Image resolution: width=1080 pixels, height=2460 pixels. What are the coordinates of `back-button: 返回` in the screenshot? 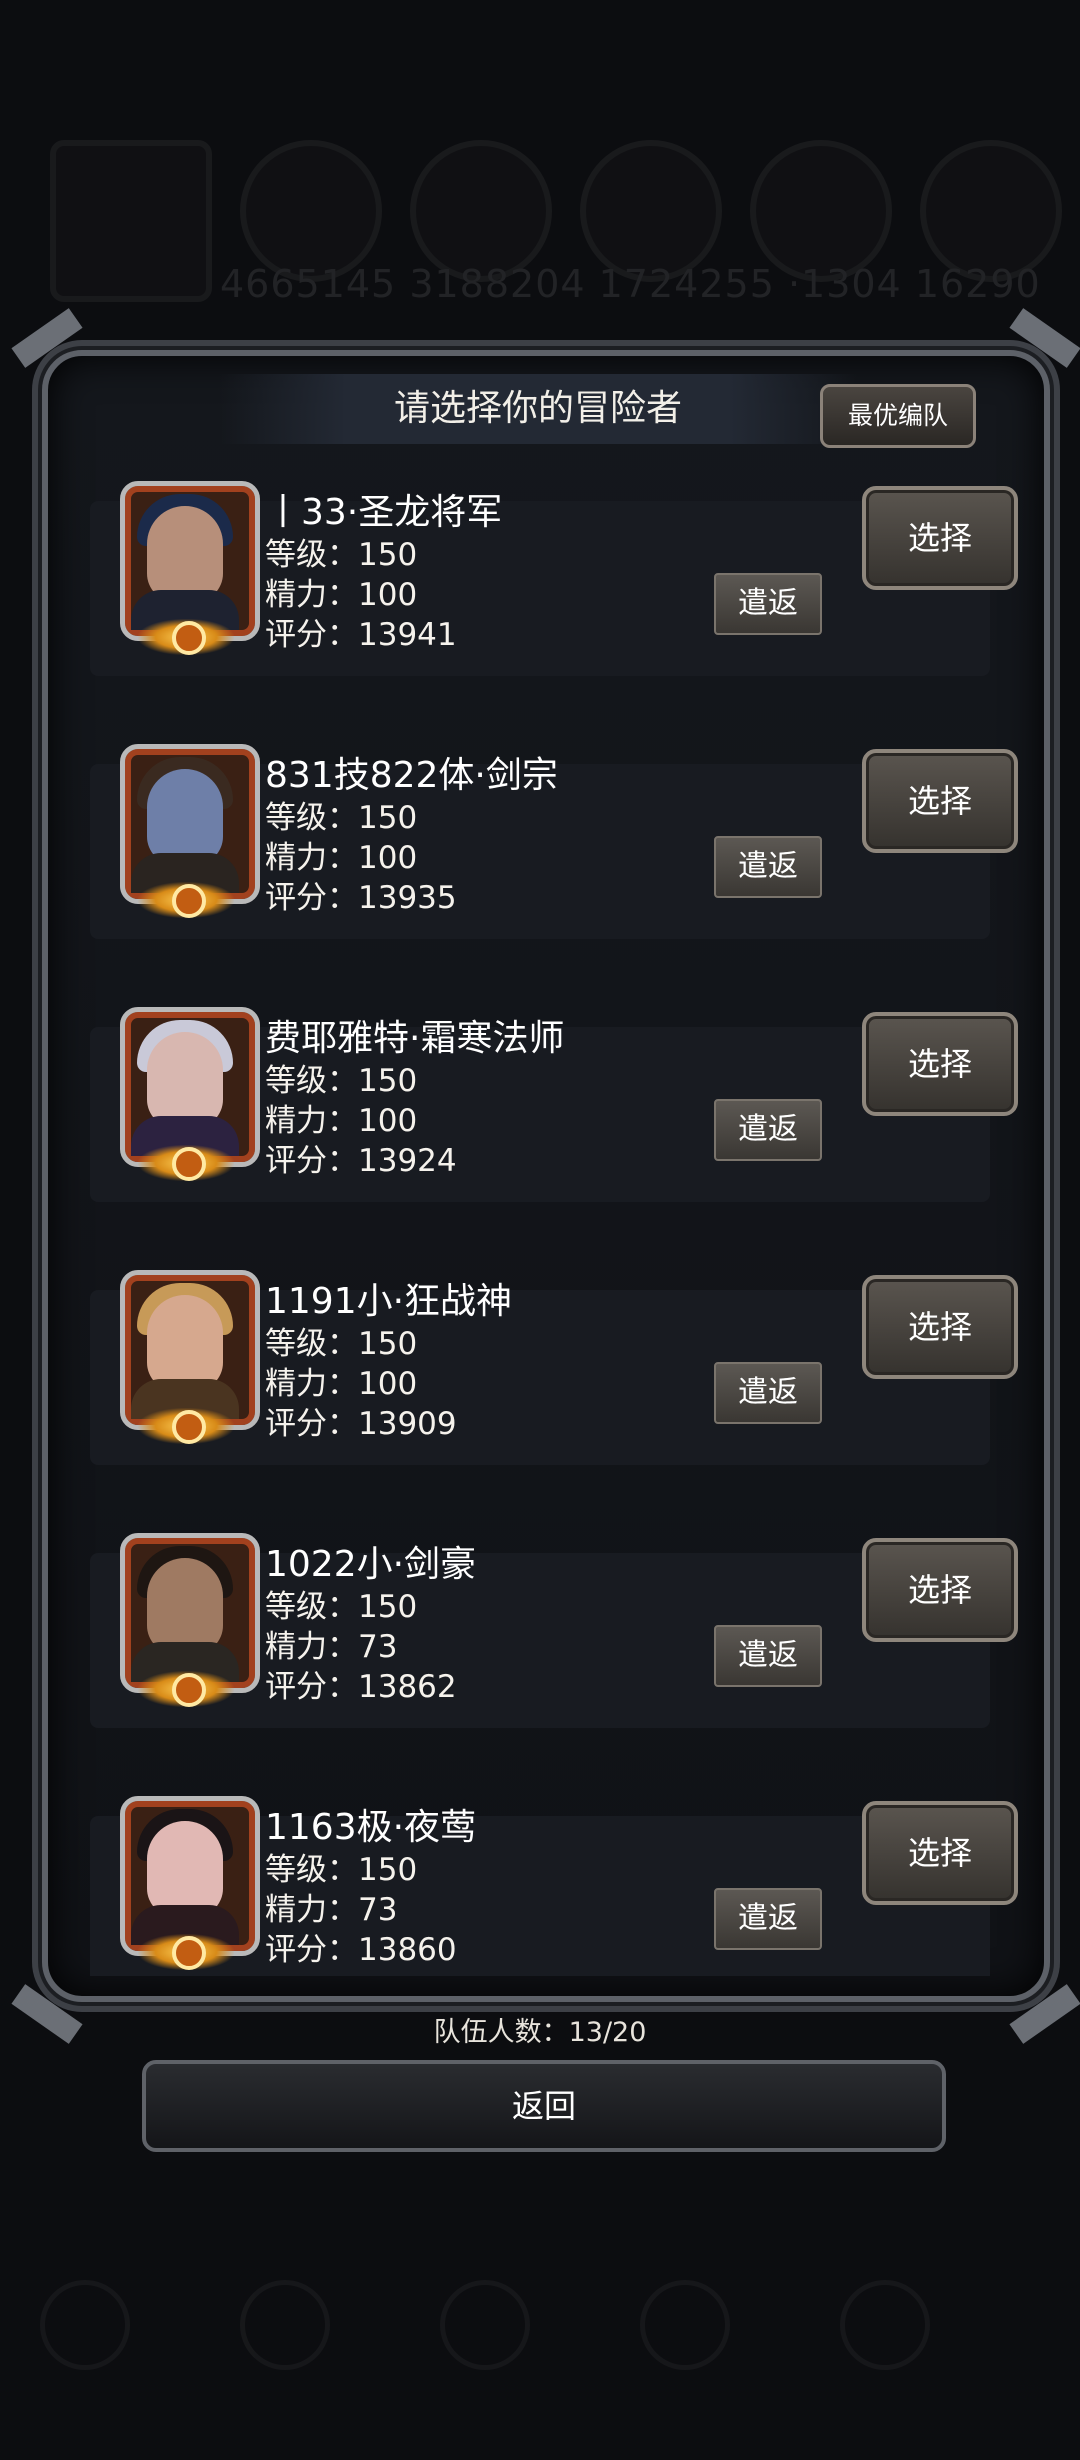 It's located at (544, 2106).